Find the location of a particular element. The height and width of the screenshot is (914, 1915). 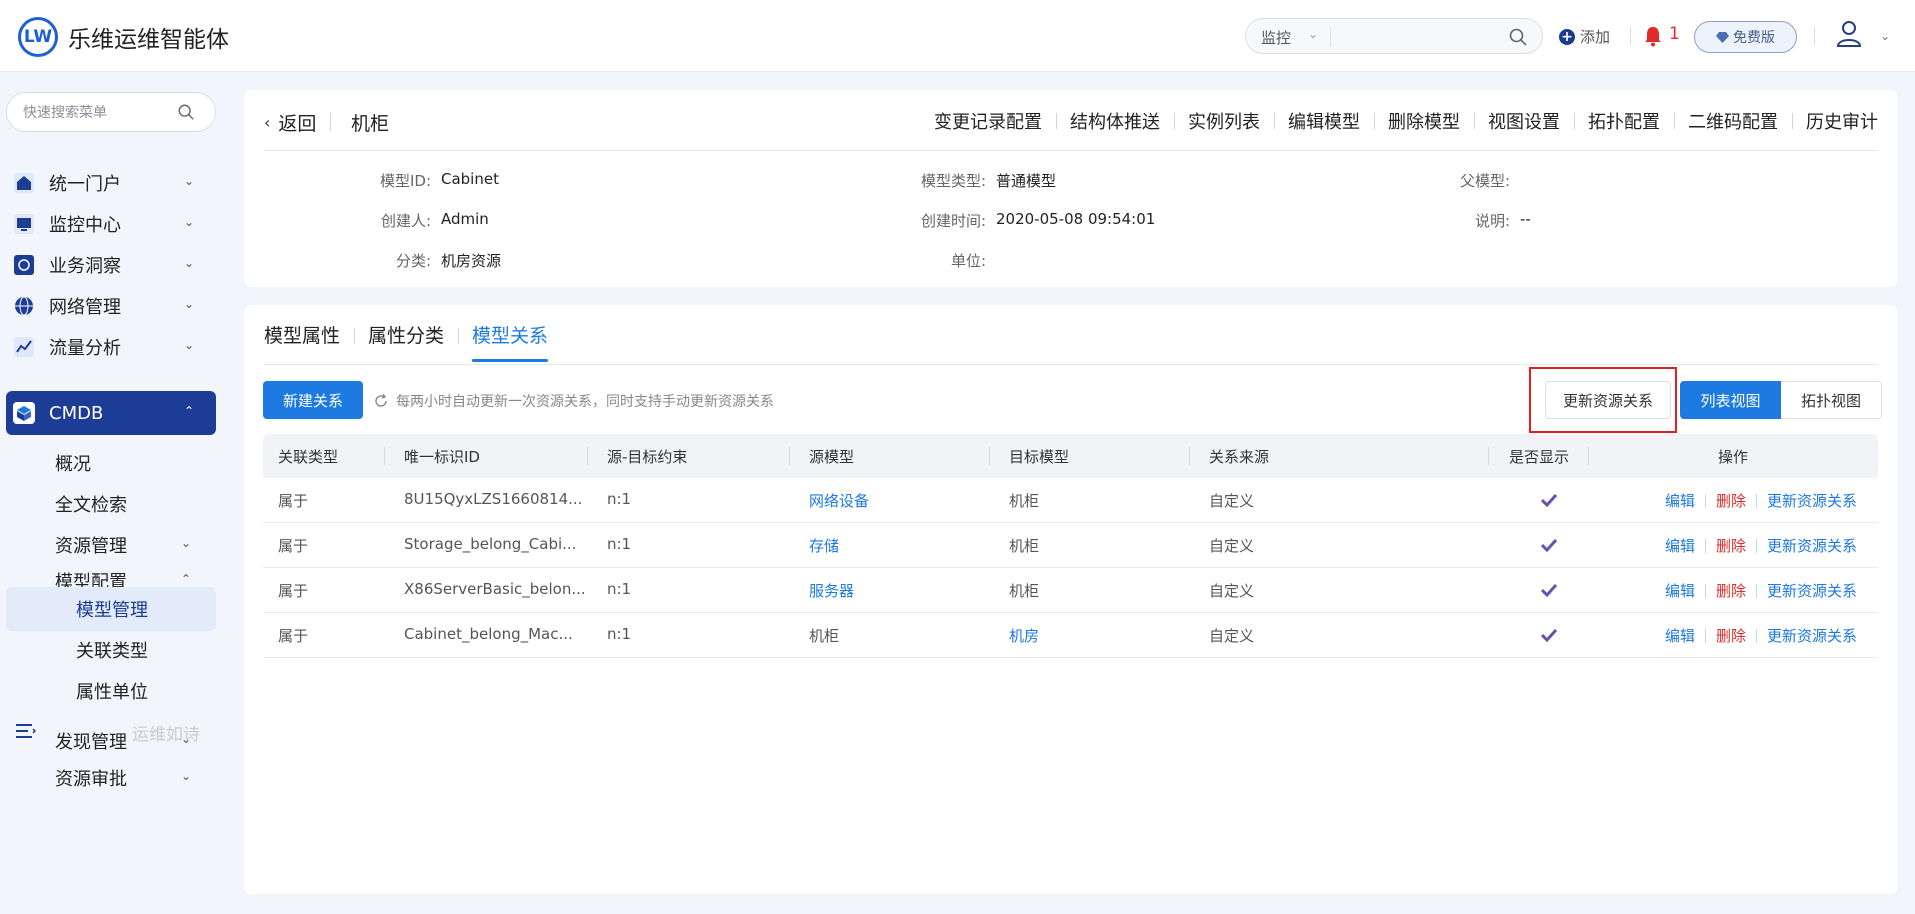

bell-icon is located at coordinates (1653, 36).